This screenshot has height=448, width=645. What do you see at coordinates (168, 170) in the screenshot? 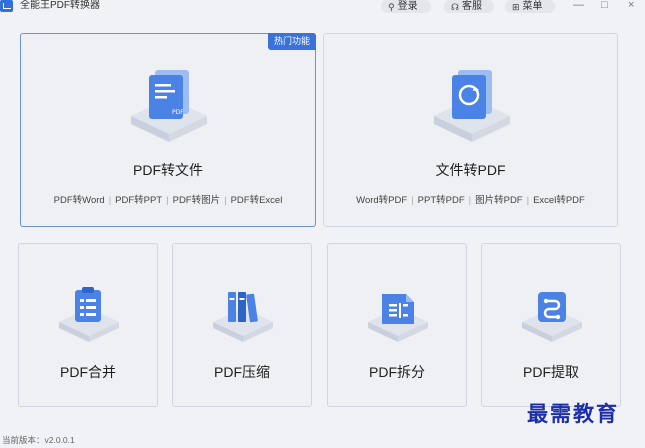
I see `pdf-to-file-title: PDF转文件` at bounding box center [168, 170].